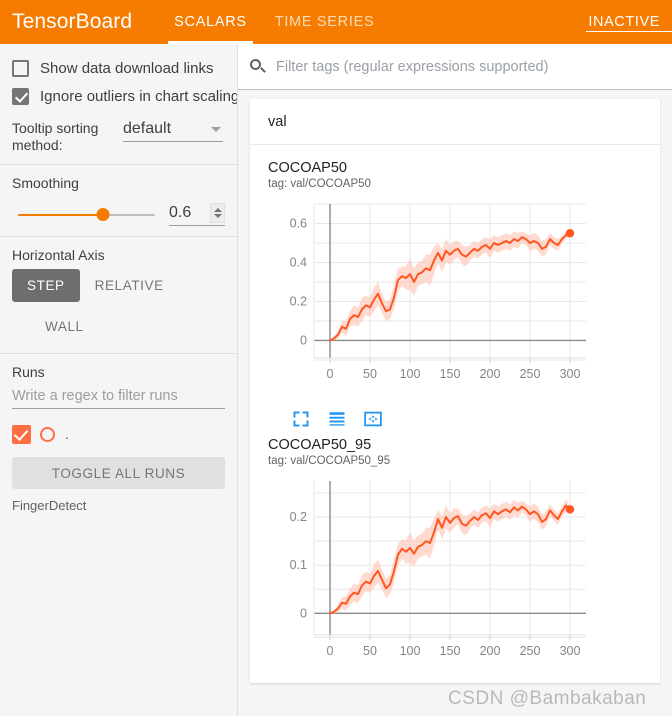 This screenshot has width=672, height=716. What do you see at coordinates (118, 325) in the screenshot?
I see `horizontal-axis-buttons-2: WALL` at bounding box center [118, 325].